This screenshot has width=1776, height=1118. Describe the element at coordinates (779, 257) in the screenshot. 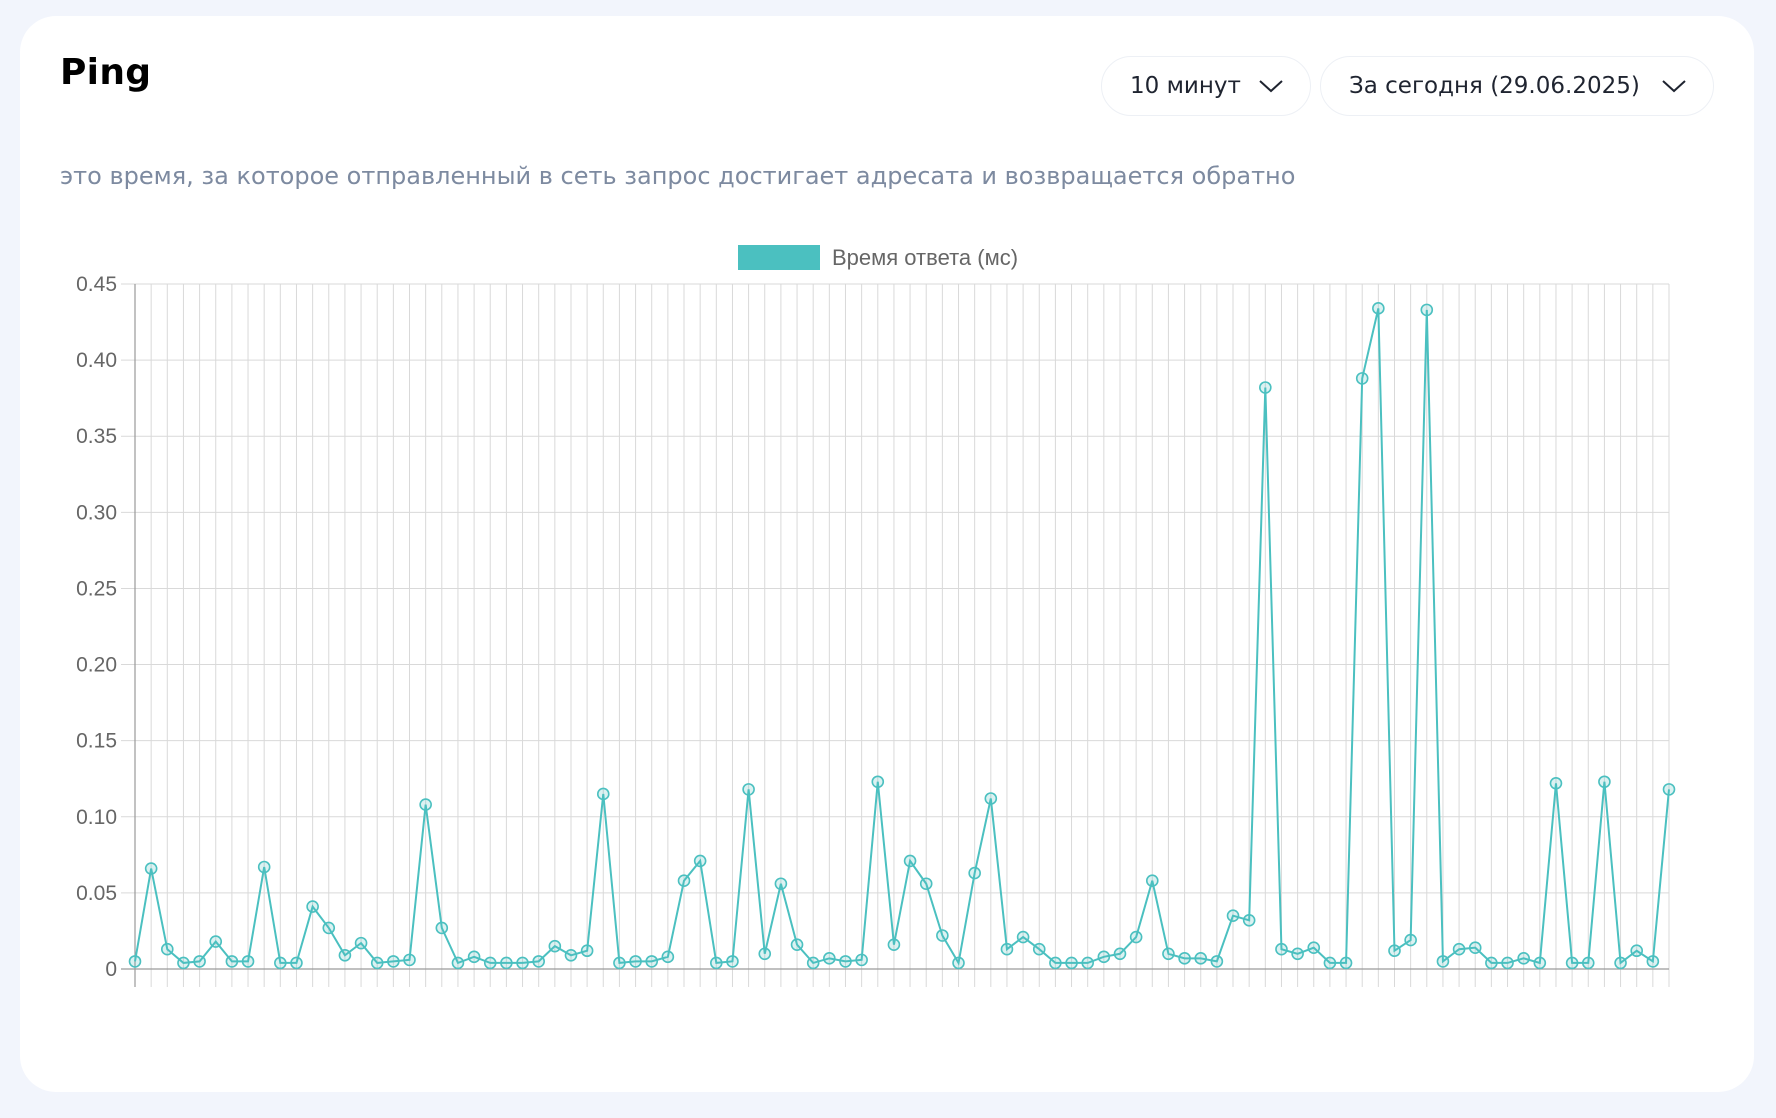

I see `legend-swatch` at that location.